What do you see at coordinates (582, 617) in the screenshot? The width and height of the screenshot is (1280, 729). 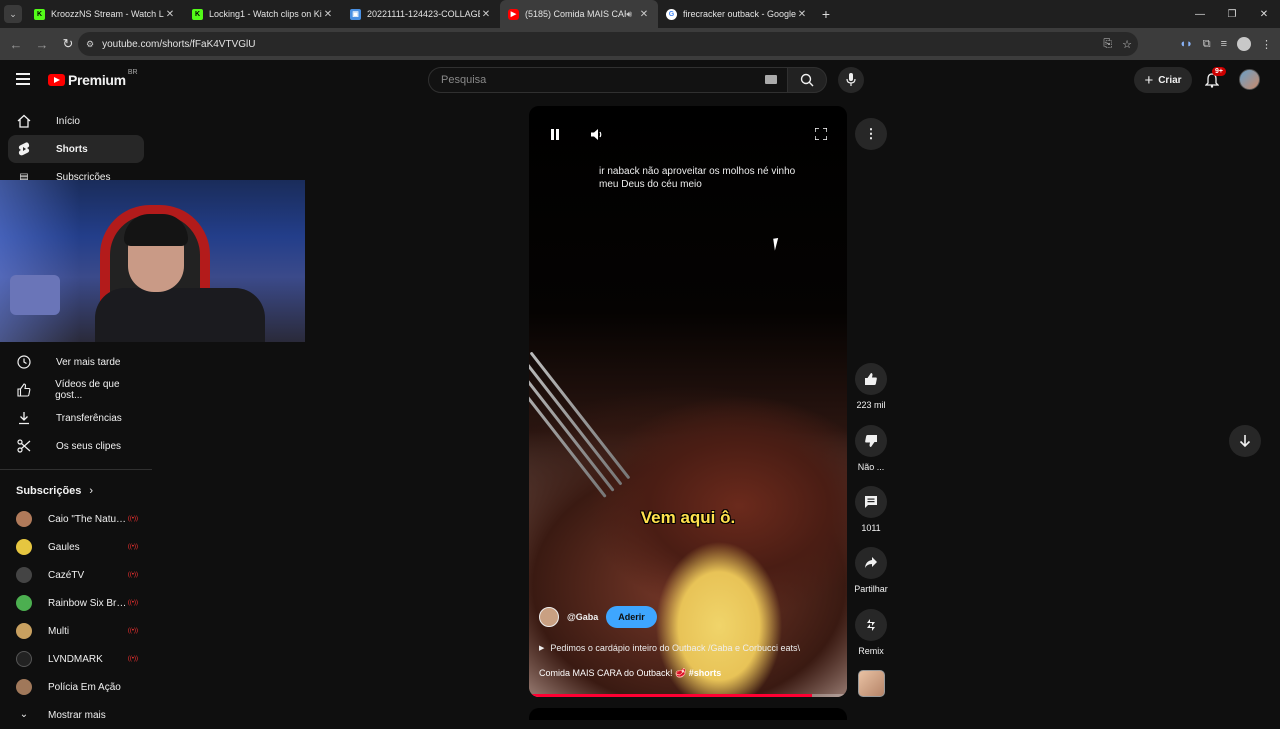 I see `channel-handle: @Gaba` at bounding box center [582, 617].